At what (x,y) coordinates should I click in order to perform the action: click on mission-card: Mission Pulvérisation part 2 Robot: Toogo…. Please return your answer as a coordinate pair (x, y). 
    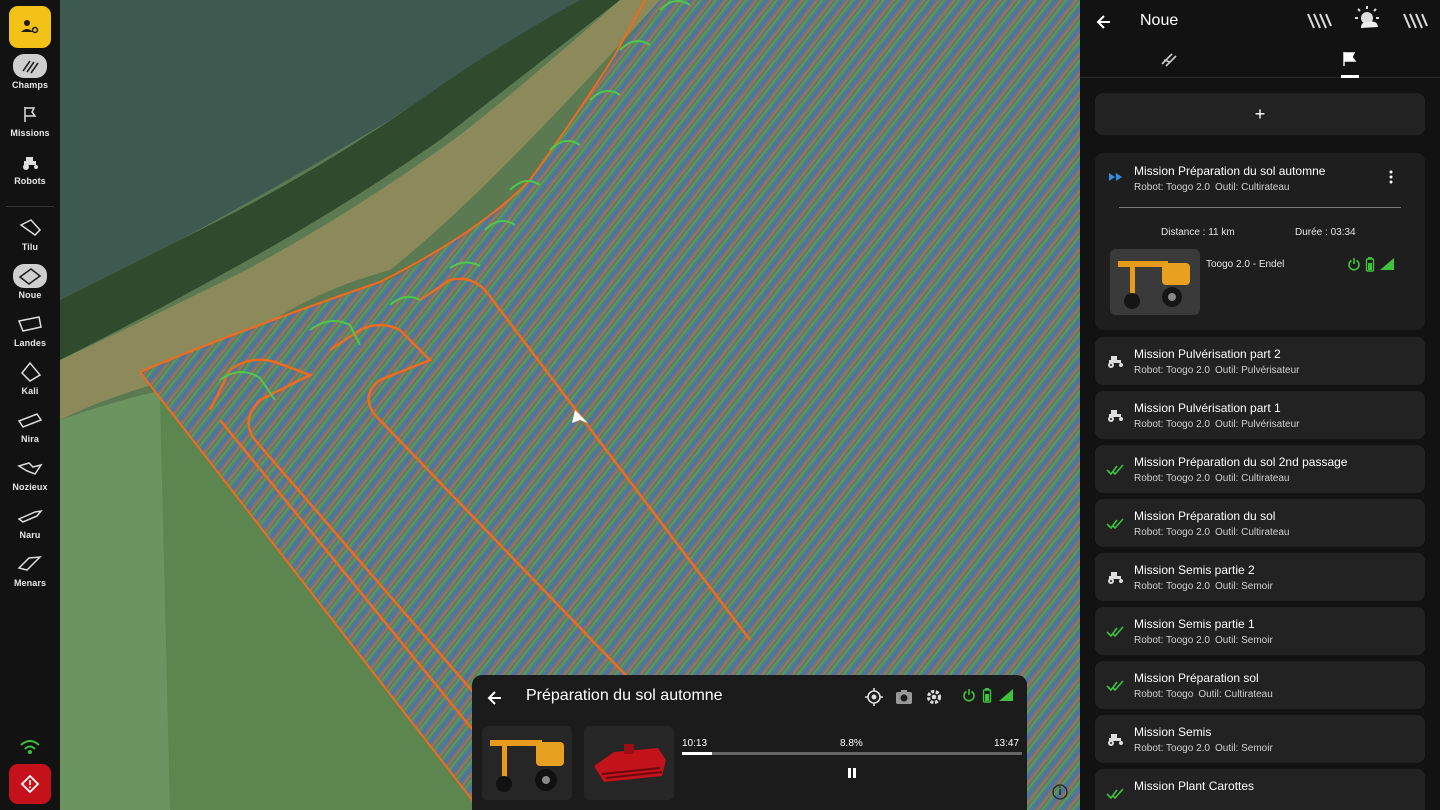
    Looking at the image, I should click on (1260, 361).